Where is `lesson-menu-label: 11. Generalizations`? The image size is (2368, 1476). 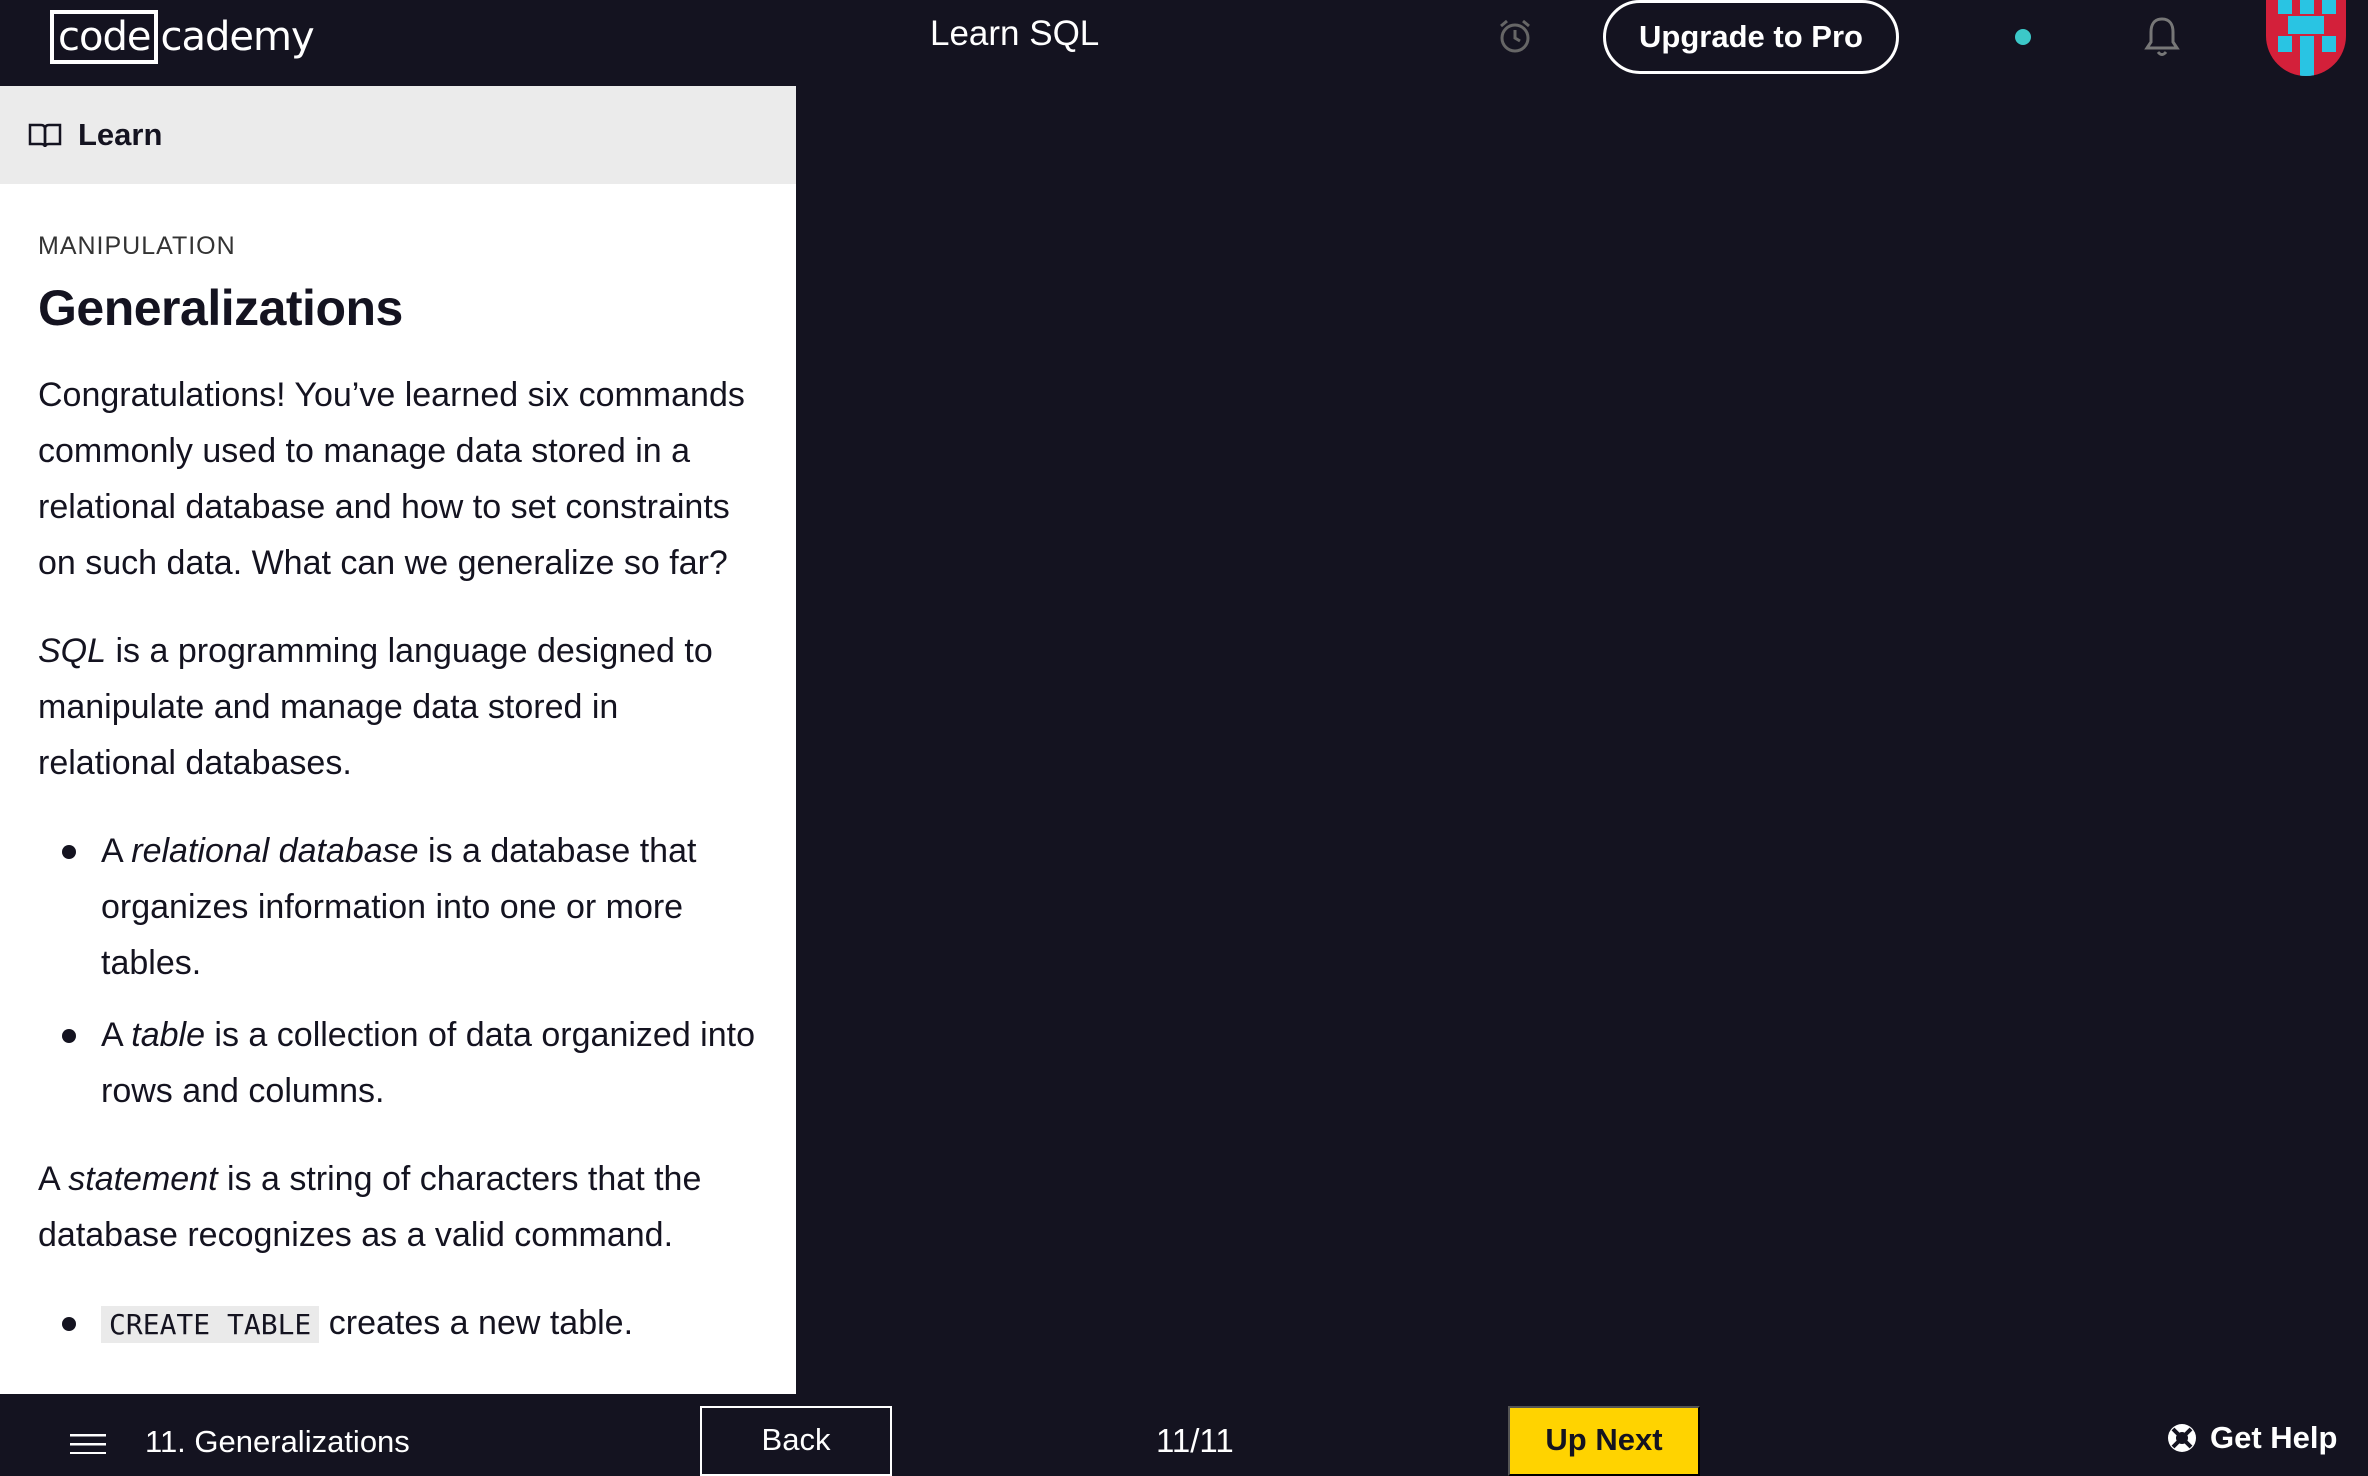 lesson-menu-label: 11. Generalizations is located at coordinates (277, 1442).